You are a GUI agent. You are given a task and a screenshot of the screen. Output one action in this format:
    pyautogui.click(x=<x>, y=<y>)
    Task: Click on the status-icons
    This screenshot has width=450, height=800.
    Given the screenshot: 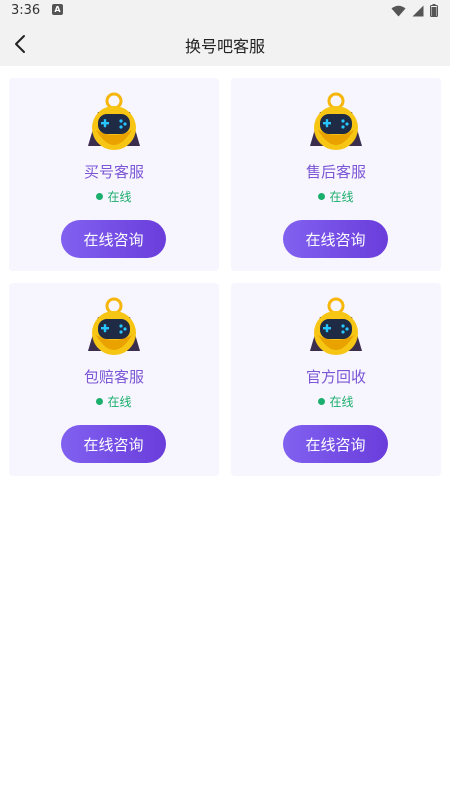 What is the action you would take?
    pyautogui.click(x=414, y=10)
    